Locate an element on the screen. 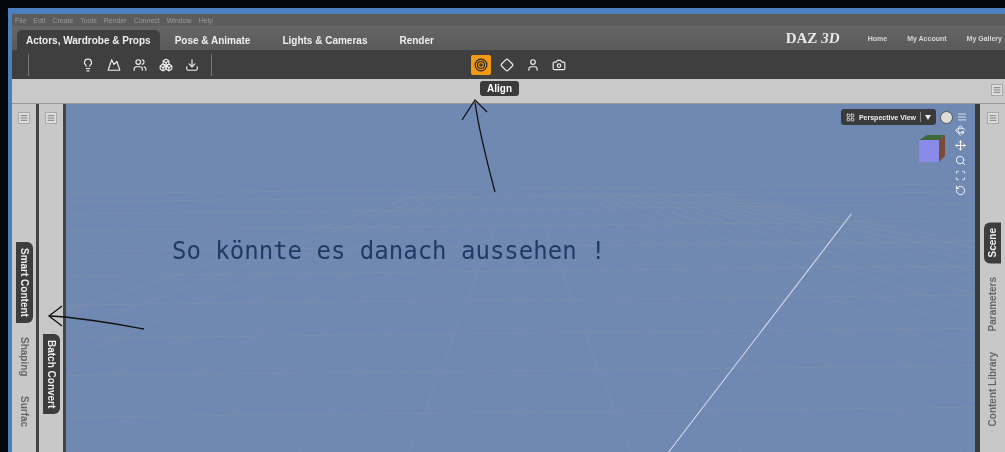 This screenshot has height=452, width=1005. panel-tab: Content Library is located at coordinates (992, 389).